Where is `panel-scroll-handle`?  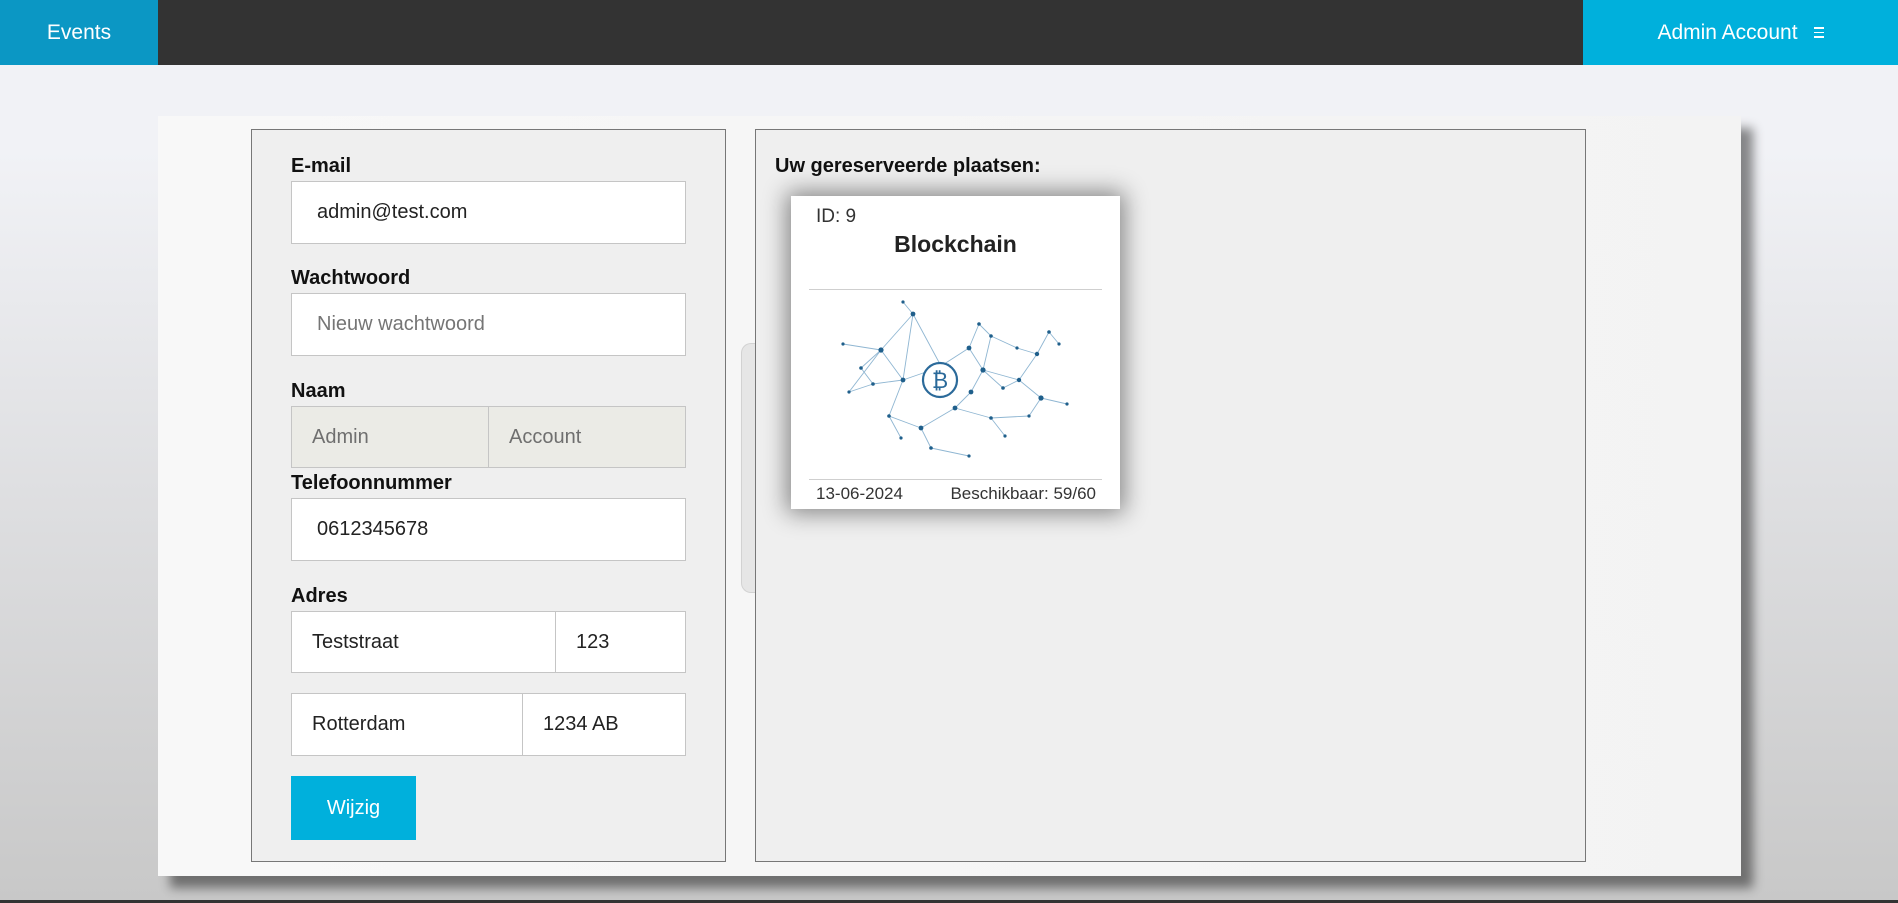 panel-scroll-handle is located at coordinates (748, 468).